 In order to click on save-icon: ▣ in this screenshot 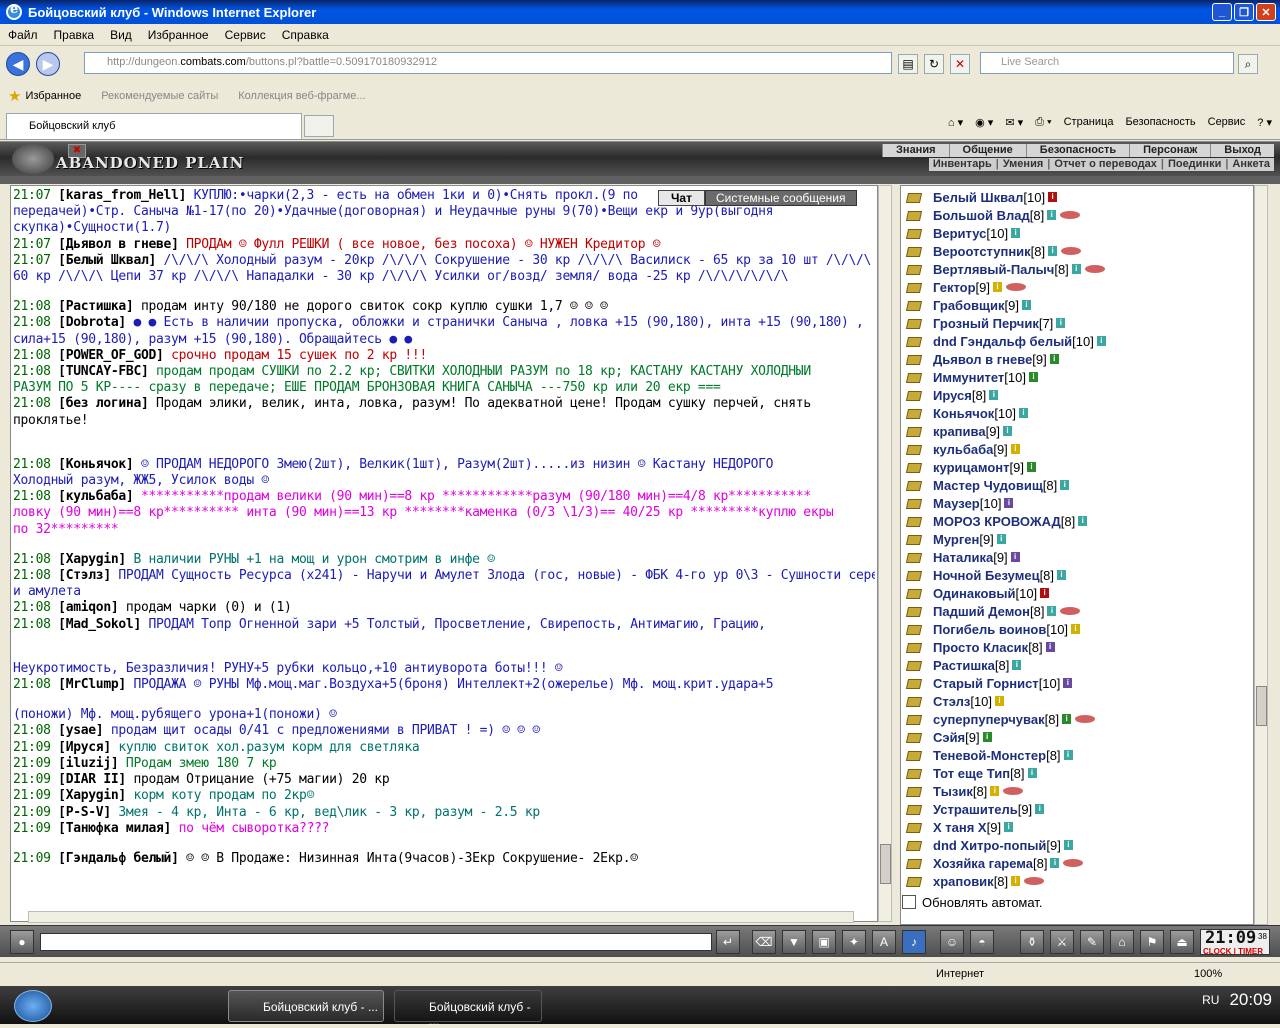, I will do `click(824, 942)`.